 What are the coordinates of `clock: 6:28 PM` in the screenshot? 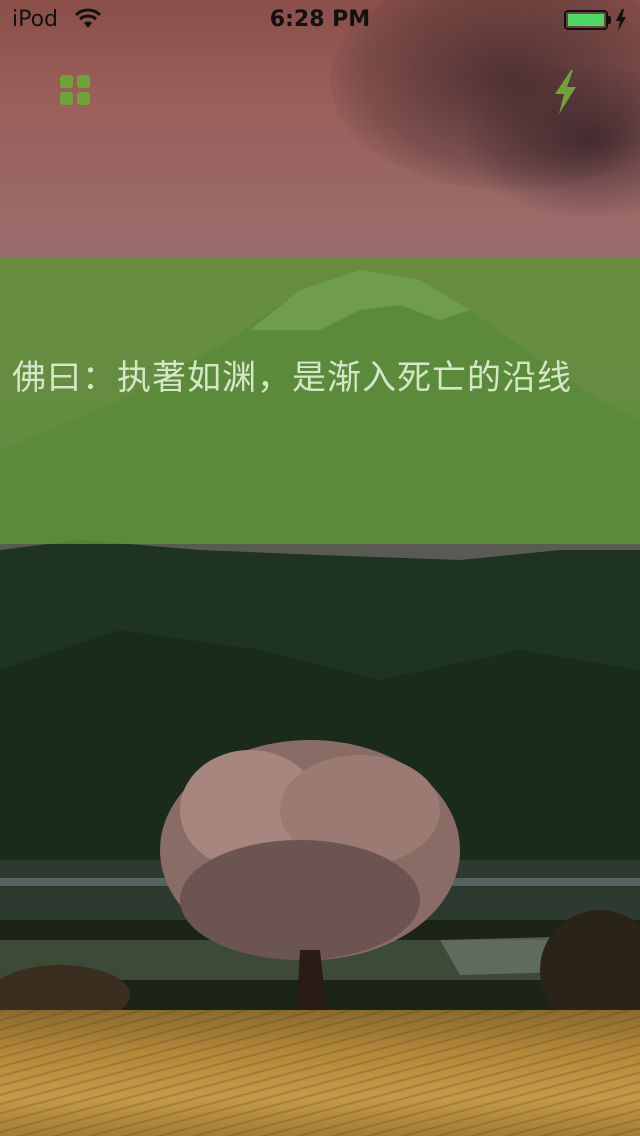 It's located at (320, 19).